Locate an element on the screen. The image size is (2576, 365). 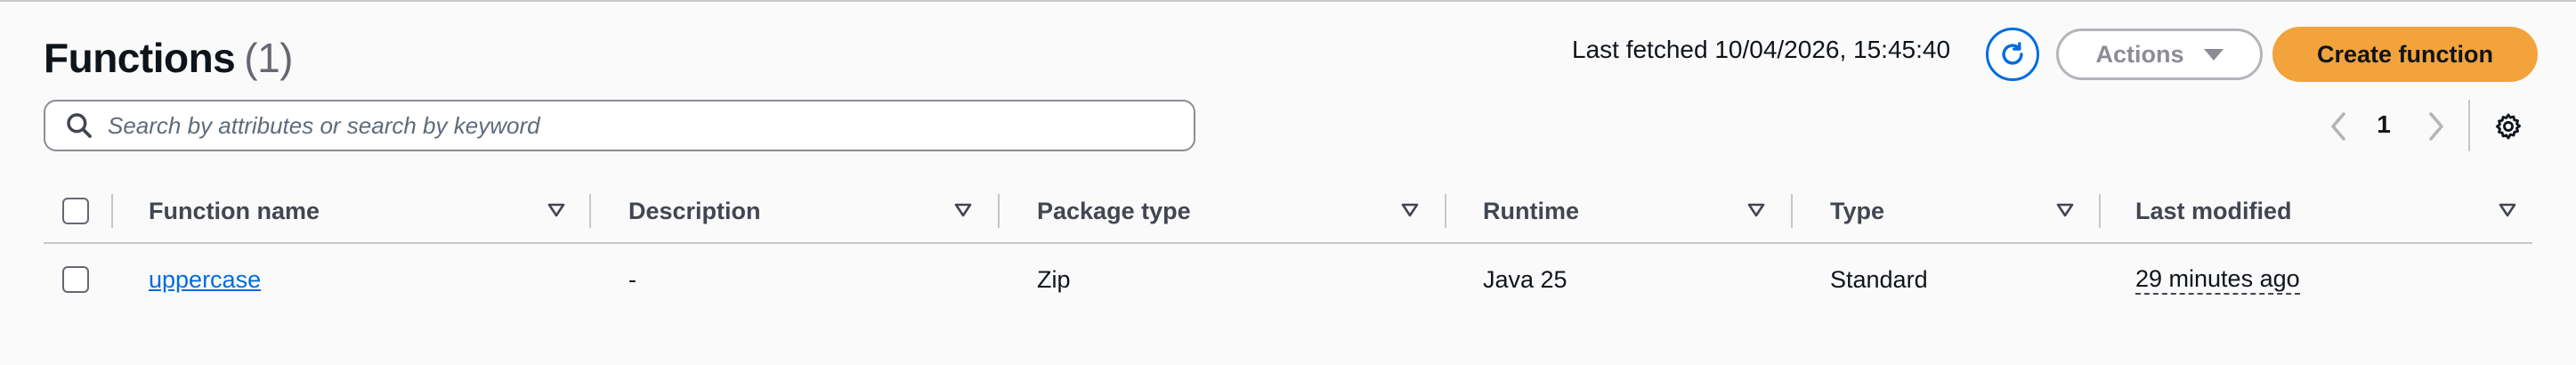
package-type-cell: Zip is located at coordinates (1054, 279).